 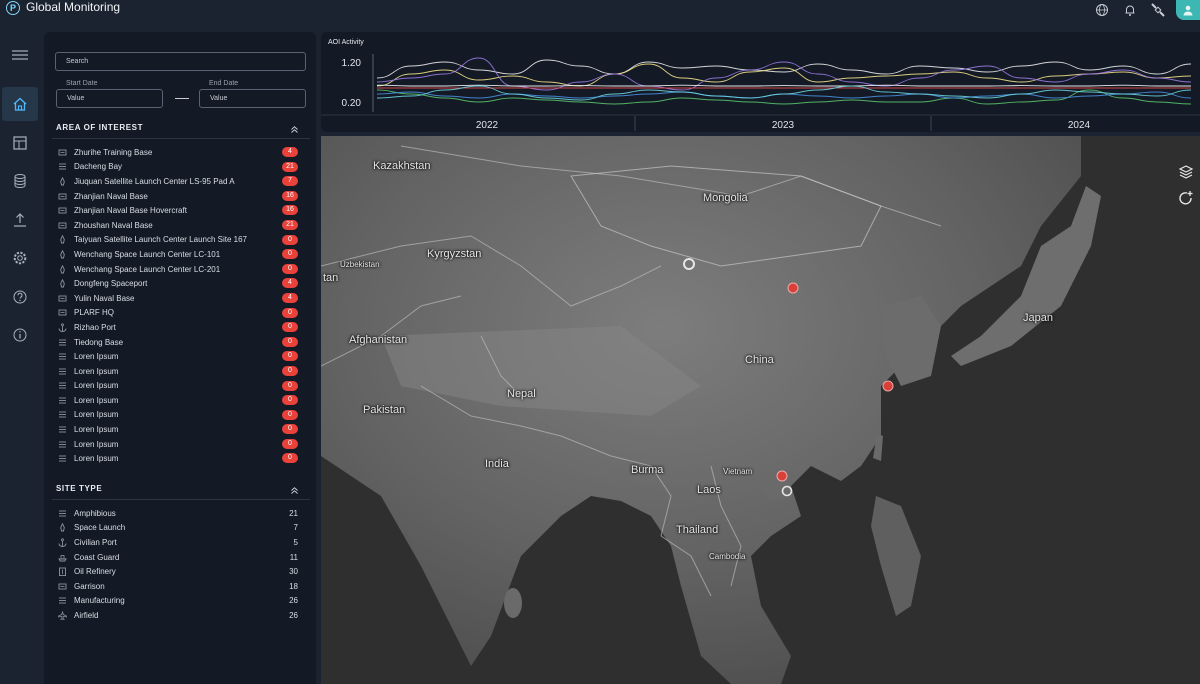 What do you see at coordinates (178, 601) in the screenshot?
I see `site-type-list-item: Manufacturing 26` at bounding box center [178, 601].